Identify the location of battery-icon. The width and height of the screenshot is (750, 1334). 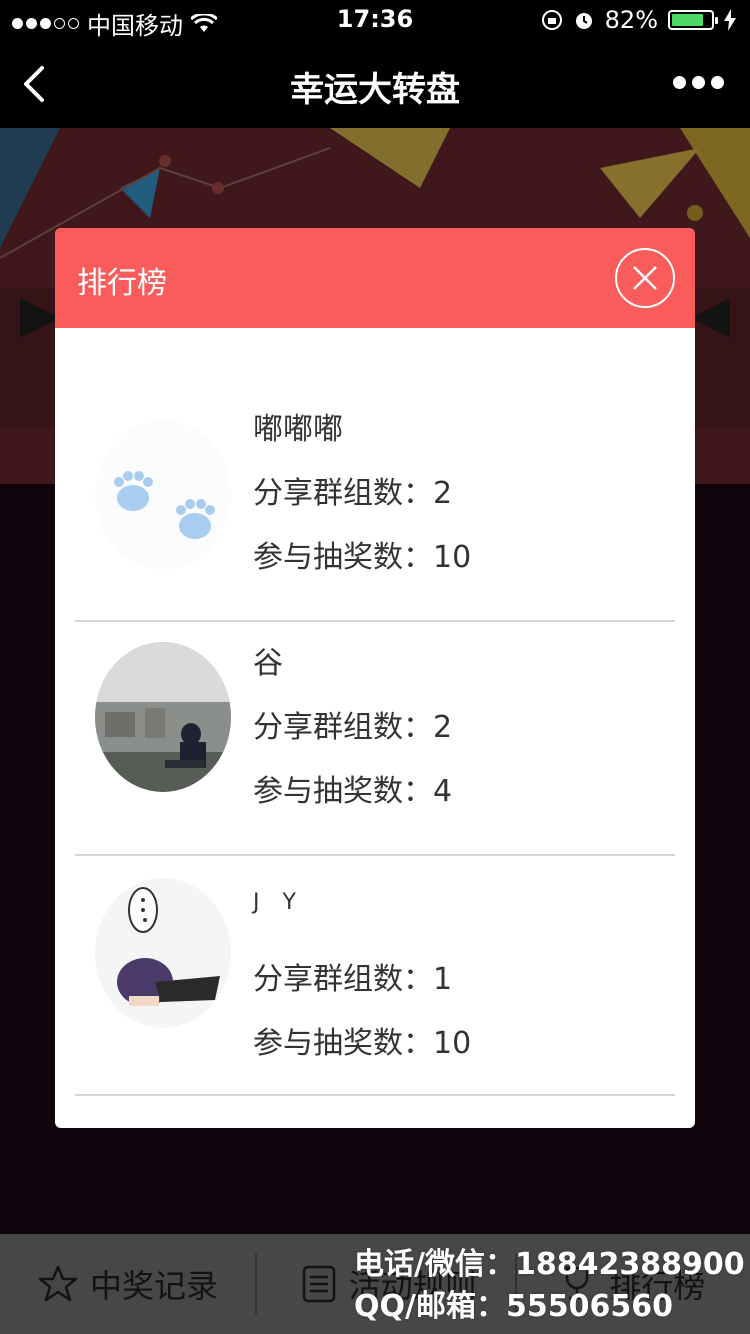
(693, 20).